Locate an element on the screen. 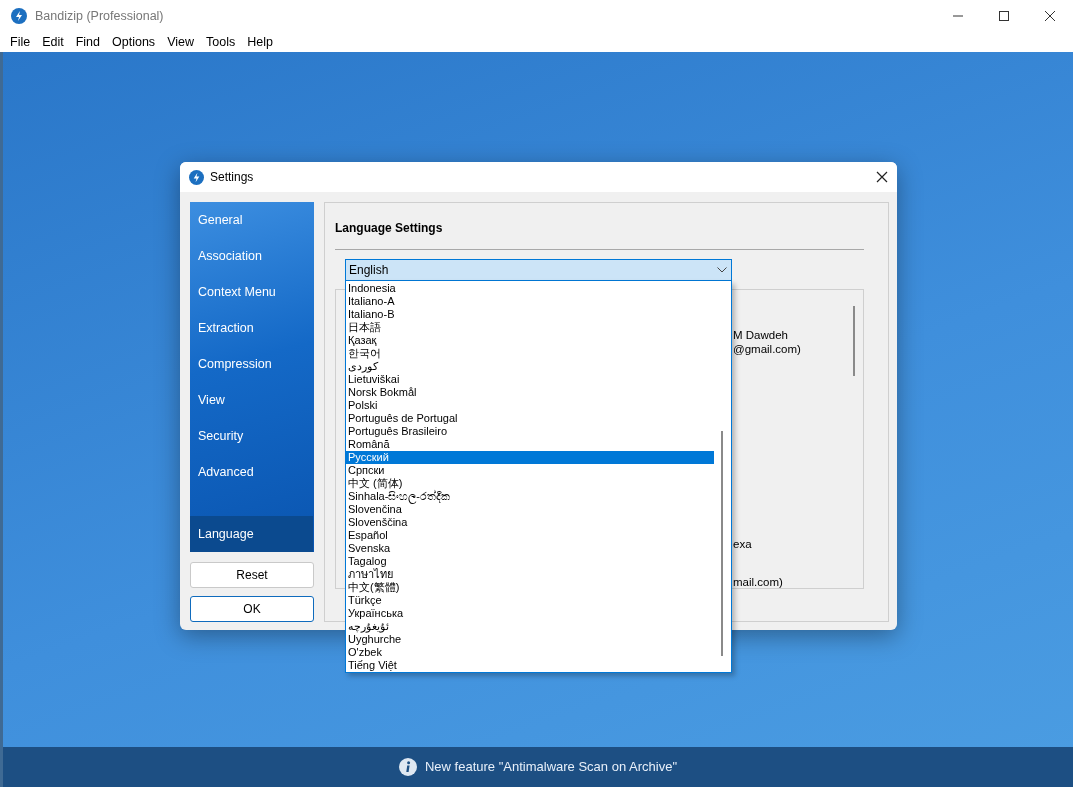 Image resolution: width=1073 pixels, height=787 pixels. language-option: Italiano-B is located at coordinates (530, 314).